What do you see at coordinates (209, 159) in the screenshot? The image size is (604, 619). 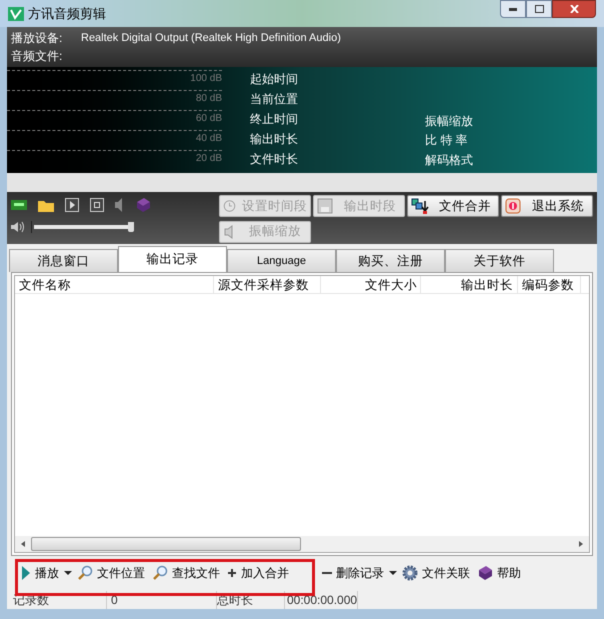 I see `db-scale-label: 20 dB` at bounding box center [209, 159].